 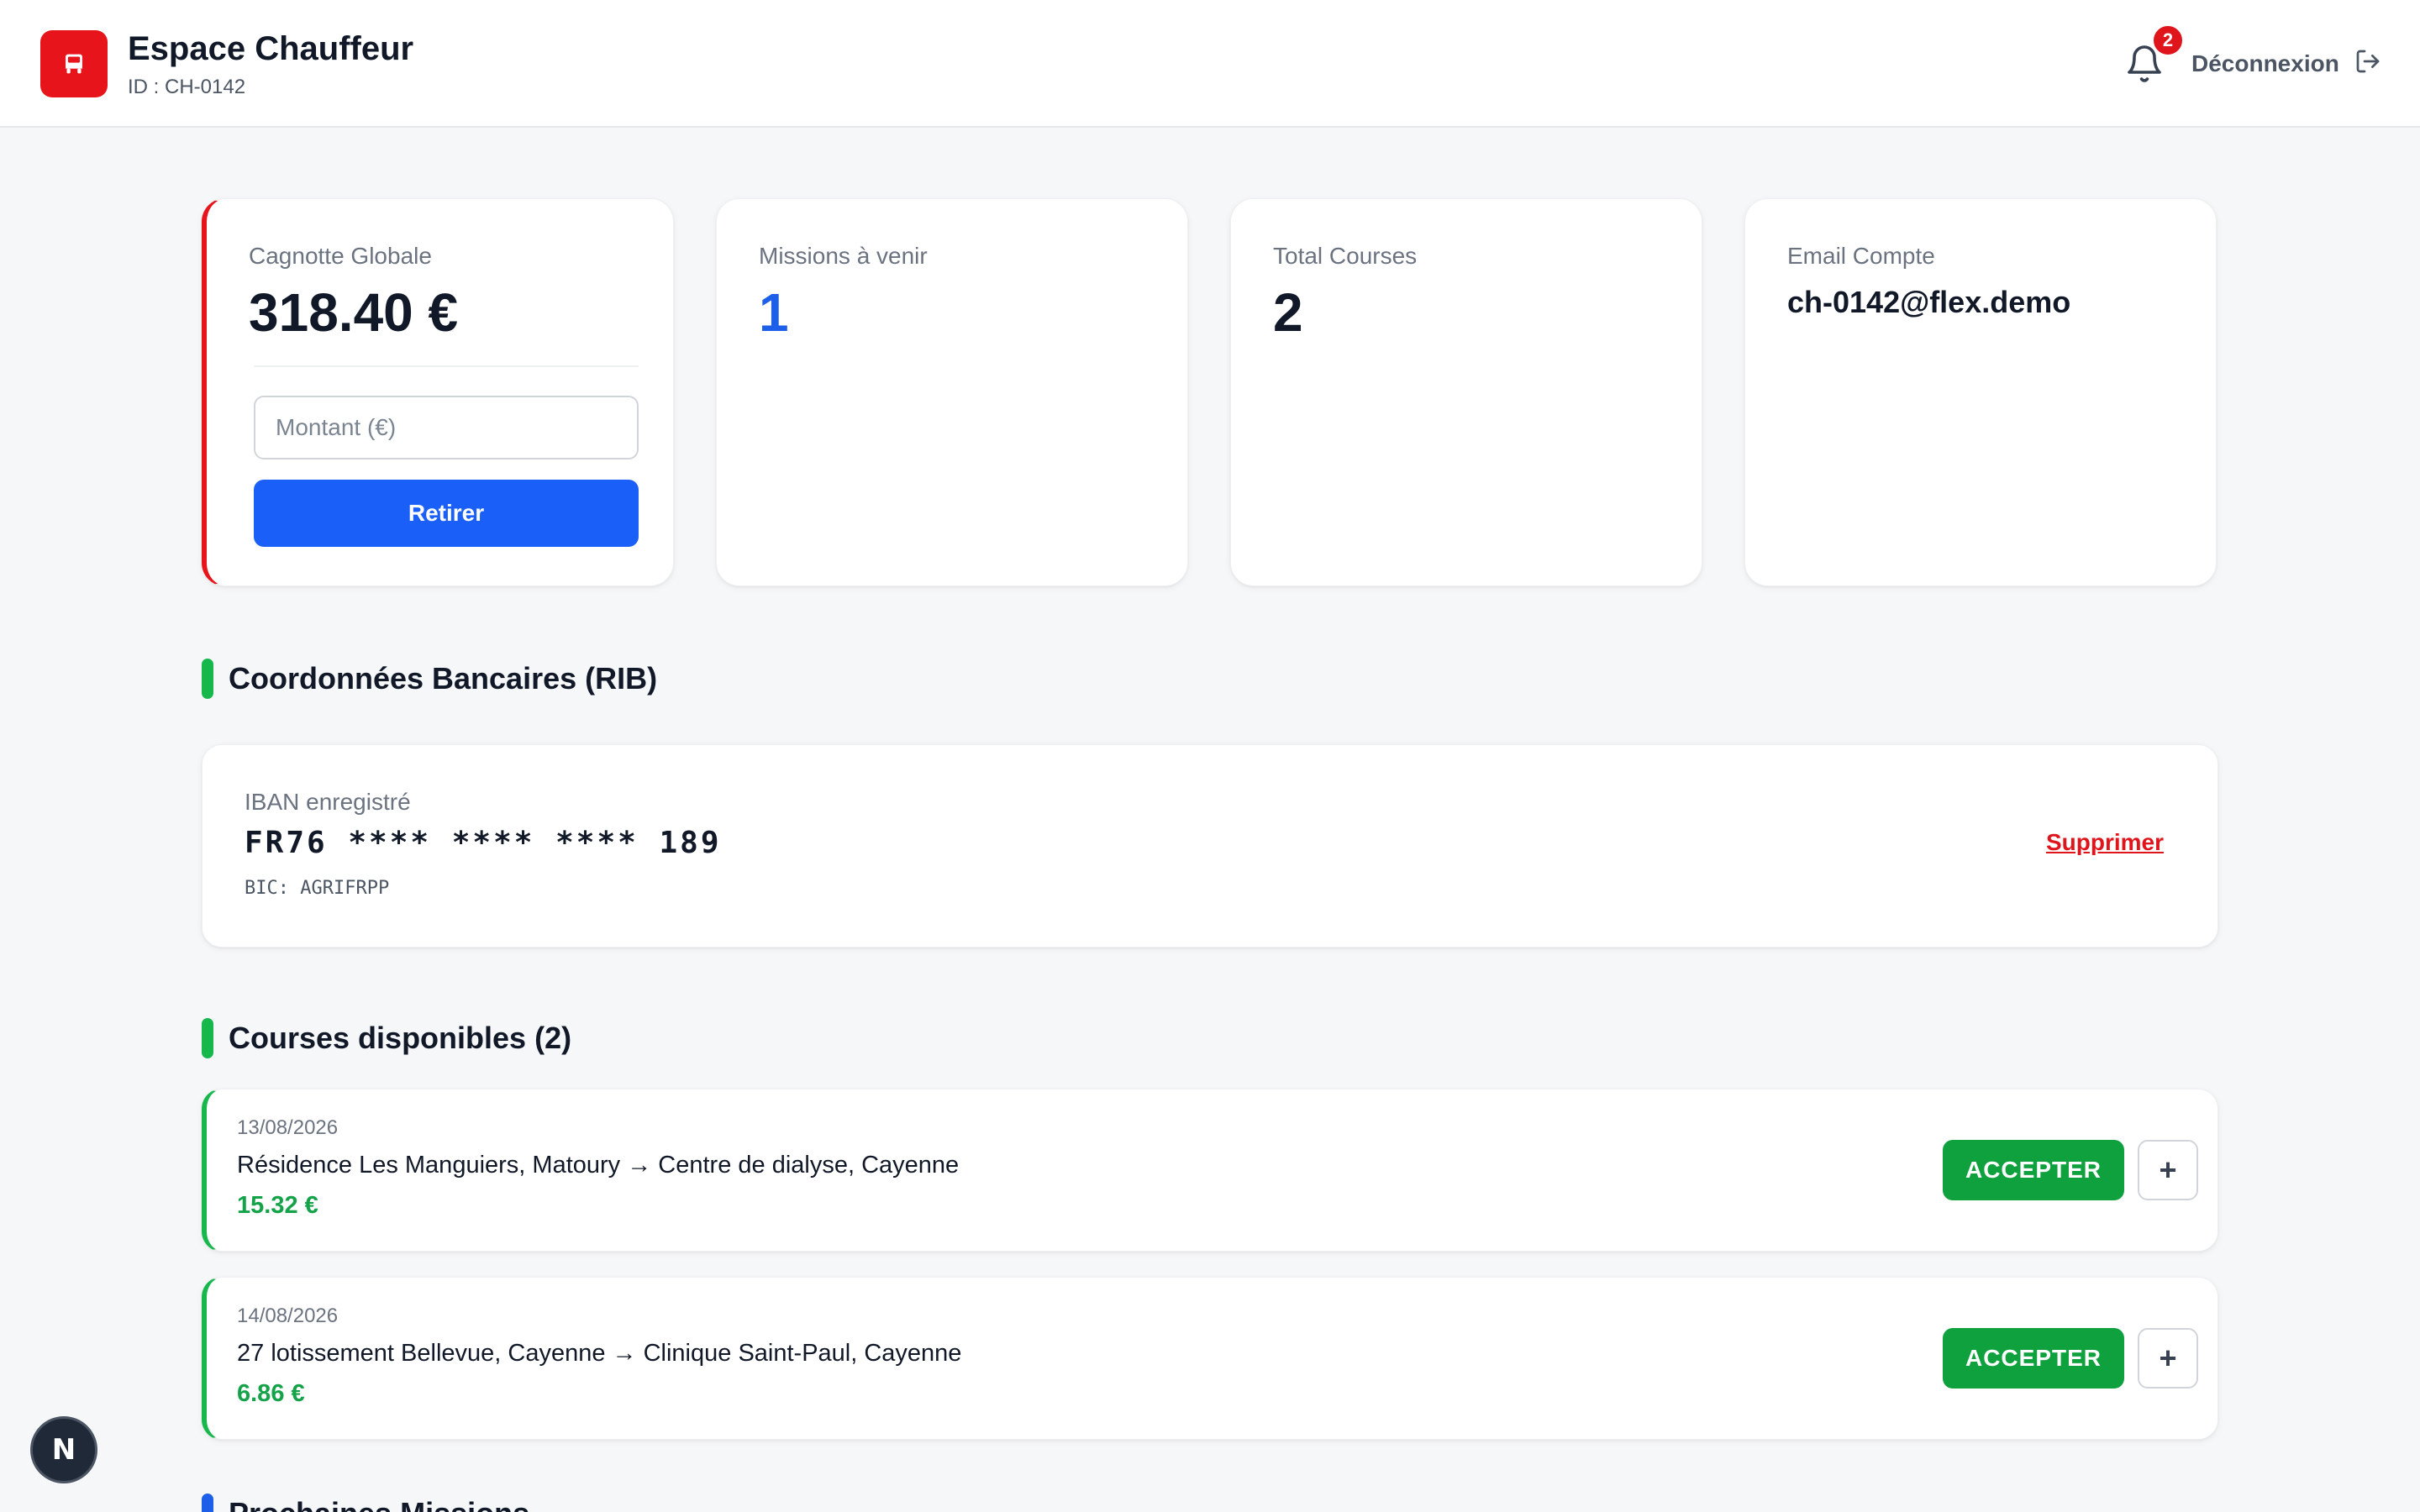 I want to click on missions-title-text: Prochaines Missions, so click(x=379, y=1504).